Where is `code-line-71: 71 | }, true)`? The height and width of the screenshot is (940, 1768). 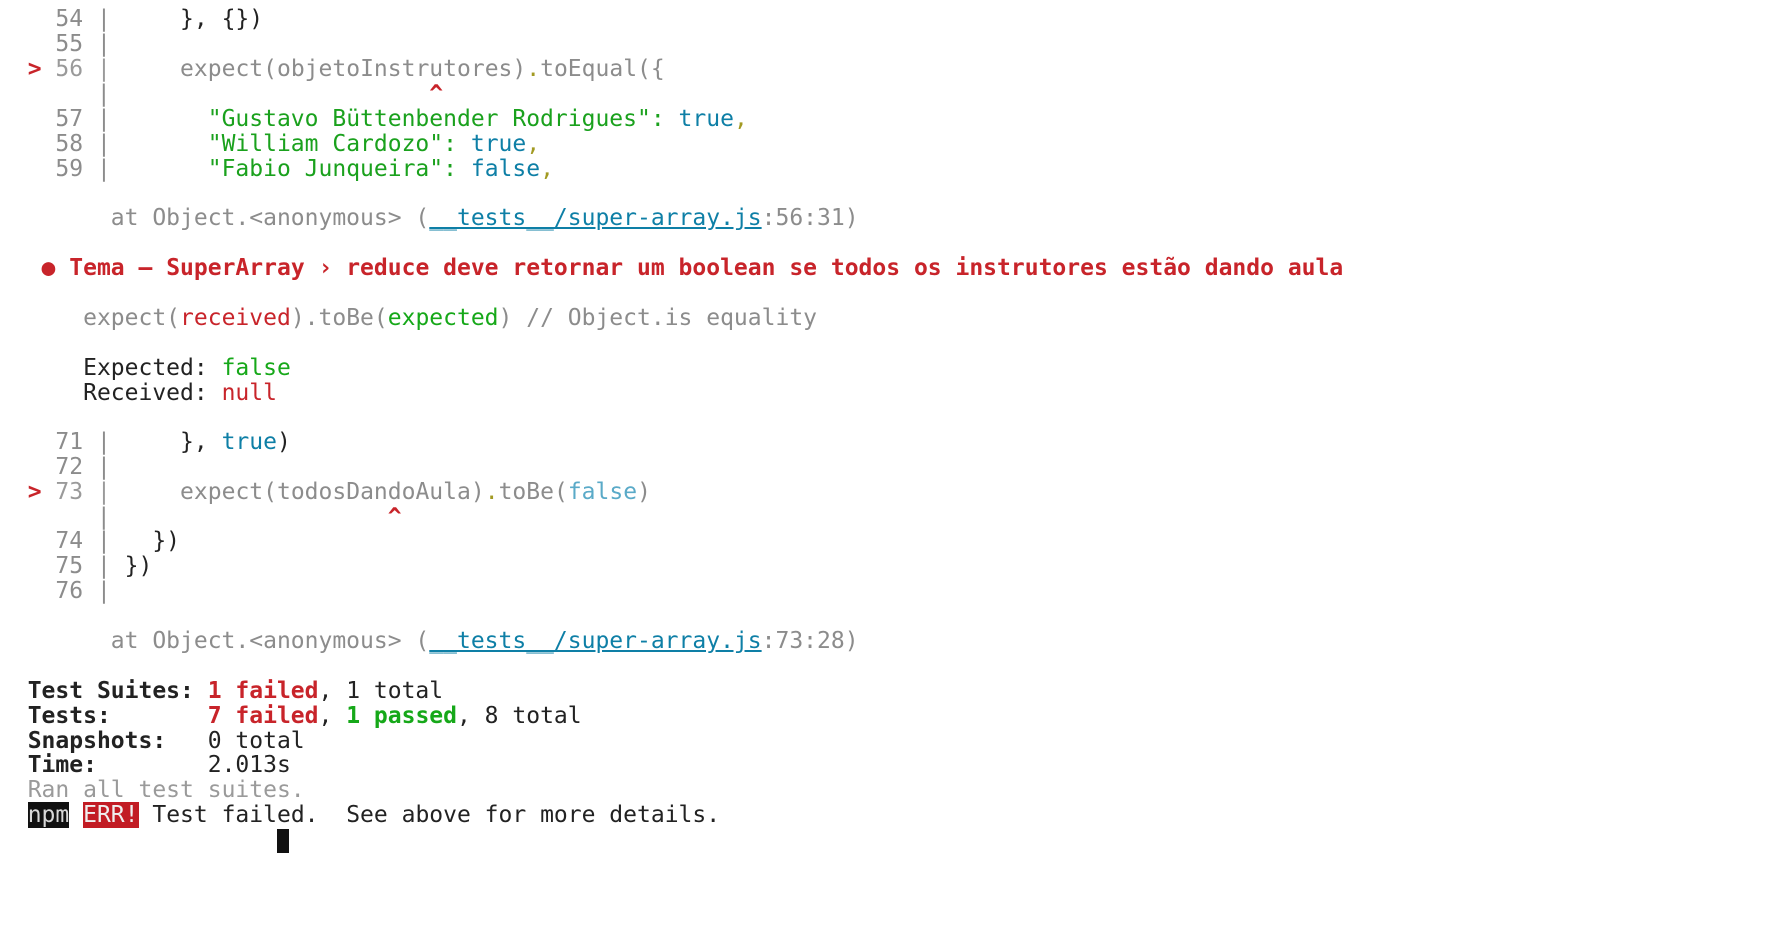
code-line-71: 71 | }, true) is located at coordinates (173, 442).